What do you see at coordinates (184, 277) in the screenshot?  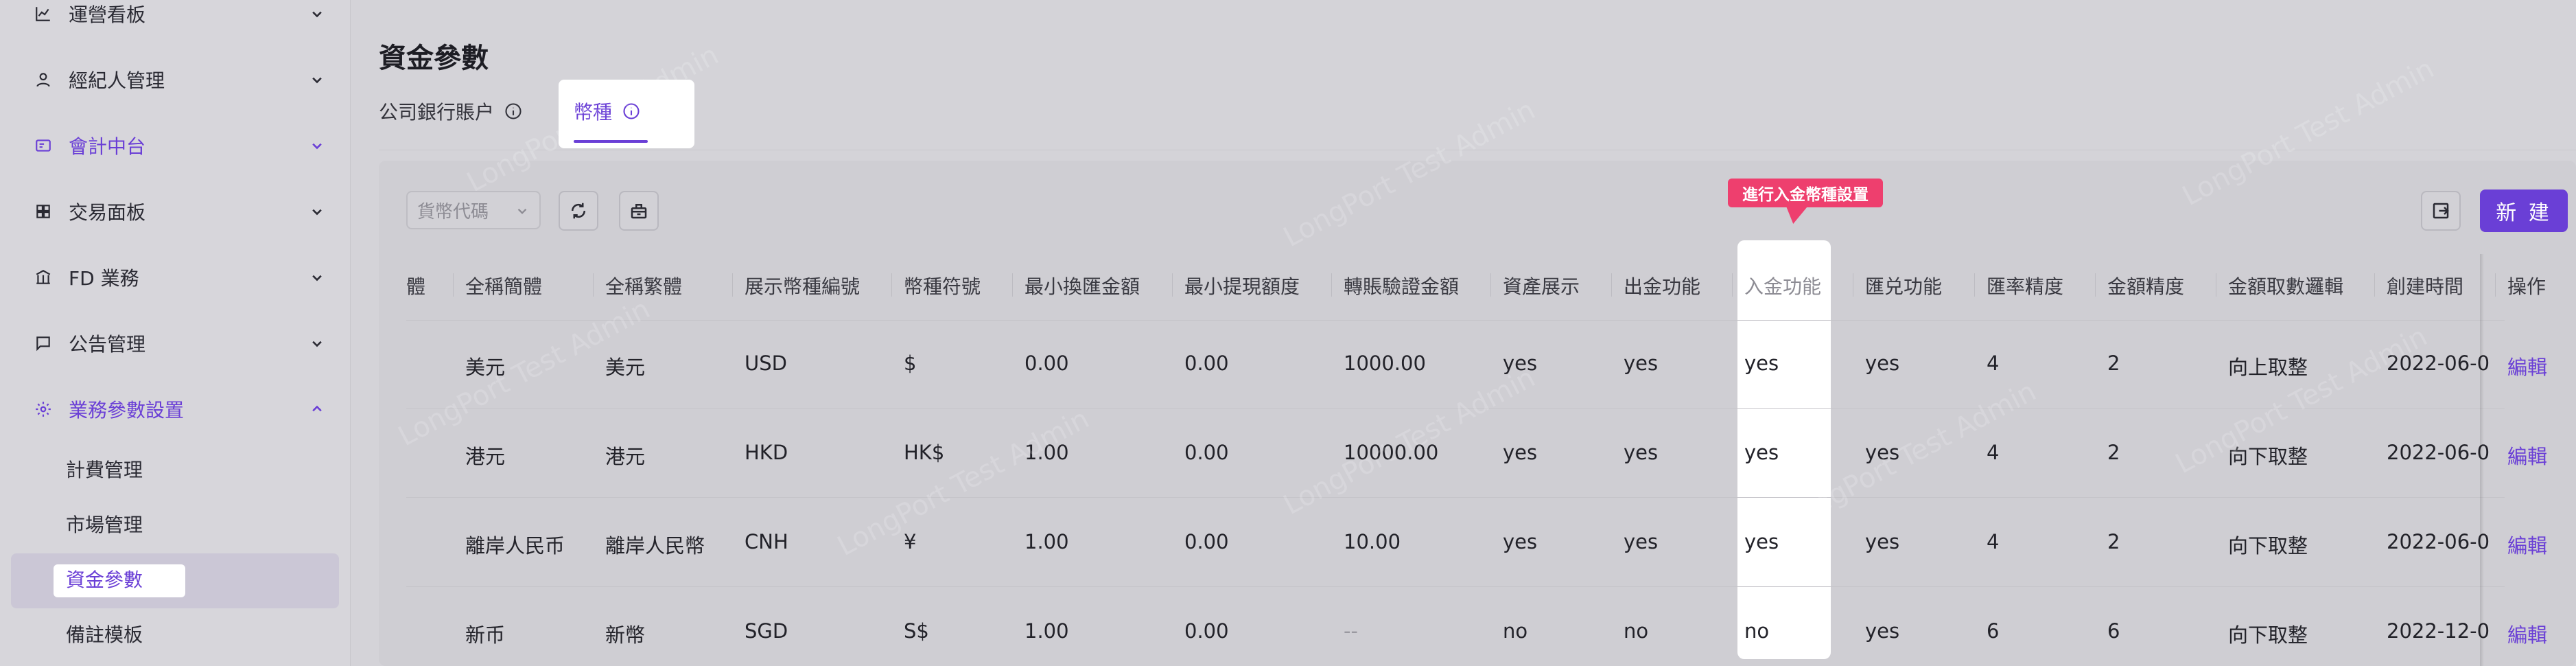 I see `sidebar-item-fd-business: FD 業務` at bounding box center [184, 277].